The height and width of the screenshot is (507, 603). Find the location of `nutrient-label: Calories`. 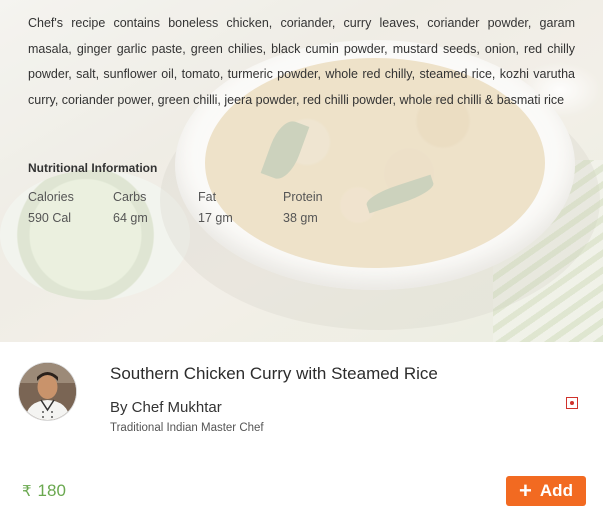

nutrient-label: Calories is located at coordinates (51, 197).